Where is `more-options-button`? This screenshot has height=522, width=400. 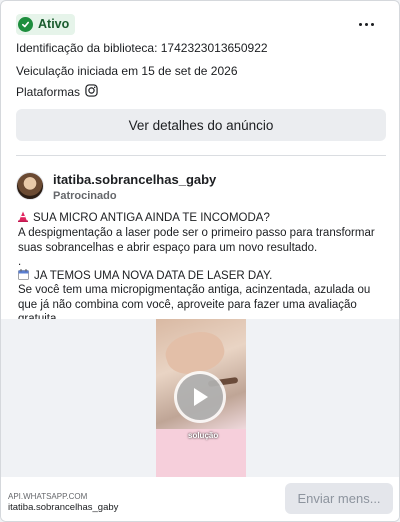 more-options-button is located at coordinates (366, 24).